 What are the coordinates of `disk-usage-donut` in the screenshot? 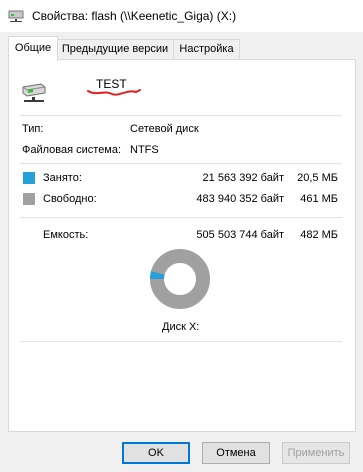 It's located at (180, 279).